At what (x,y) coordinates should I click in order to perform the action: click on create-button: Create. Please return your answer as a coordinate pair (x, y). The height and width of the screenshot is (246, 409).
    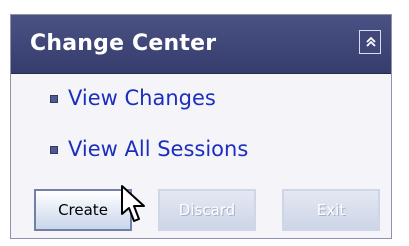
    Looking at the image, I should click on (83, 210).